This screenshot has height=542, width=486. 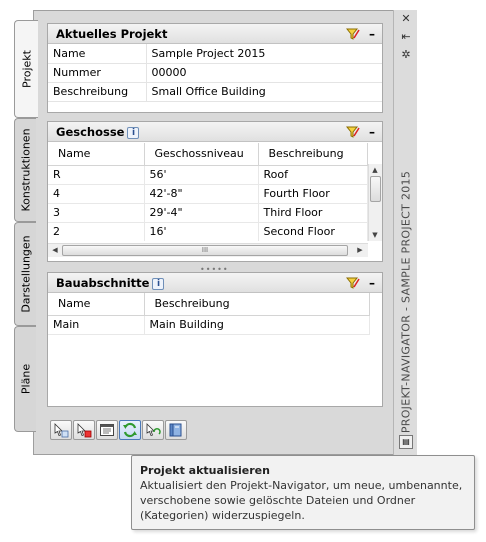 What do you see at coordinates (201, 231) in the screenshot?
I see `table-cell: 16'` at bounding box center [201, 231].